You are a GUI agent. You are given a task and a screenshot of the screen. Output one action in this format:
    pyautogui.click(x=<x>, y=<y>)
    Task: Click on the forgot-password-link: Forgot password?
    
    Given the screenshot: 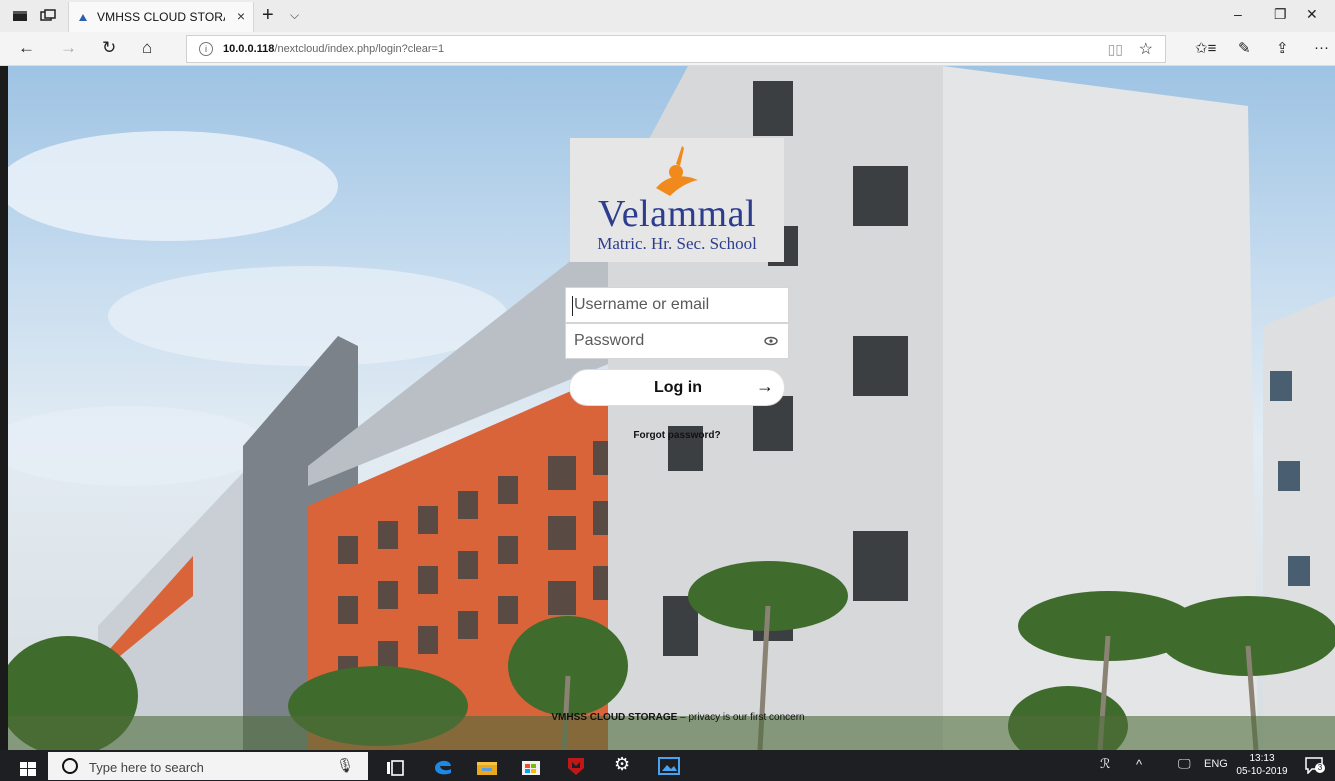 What is the action you would take?
    pyautogui.click(x=677, y=435)
    